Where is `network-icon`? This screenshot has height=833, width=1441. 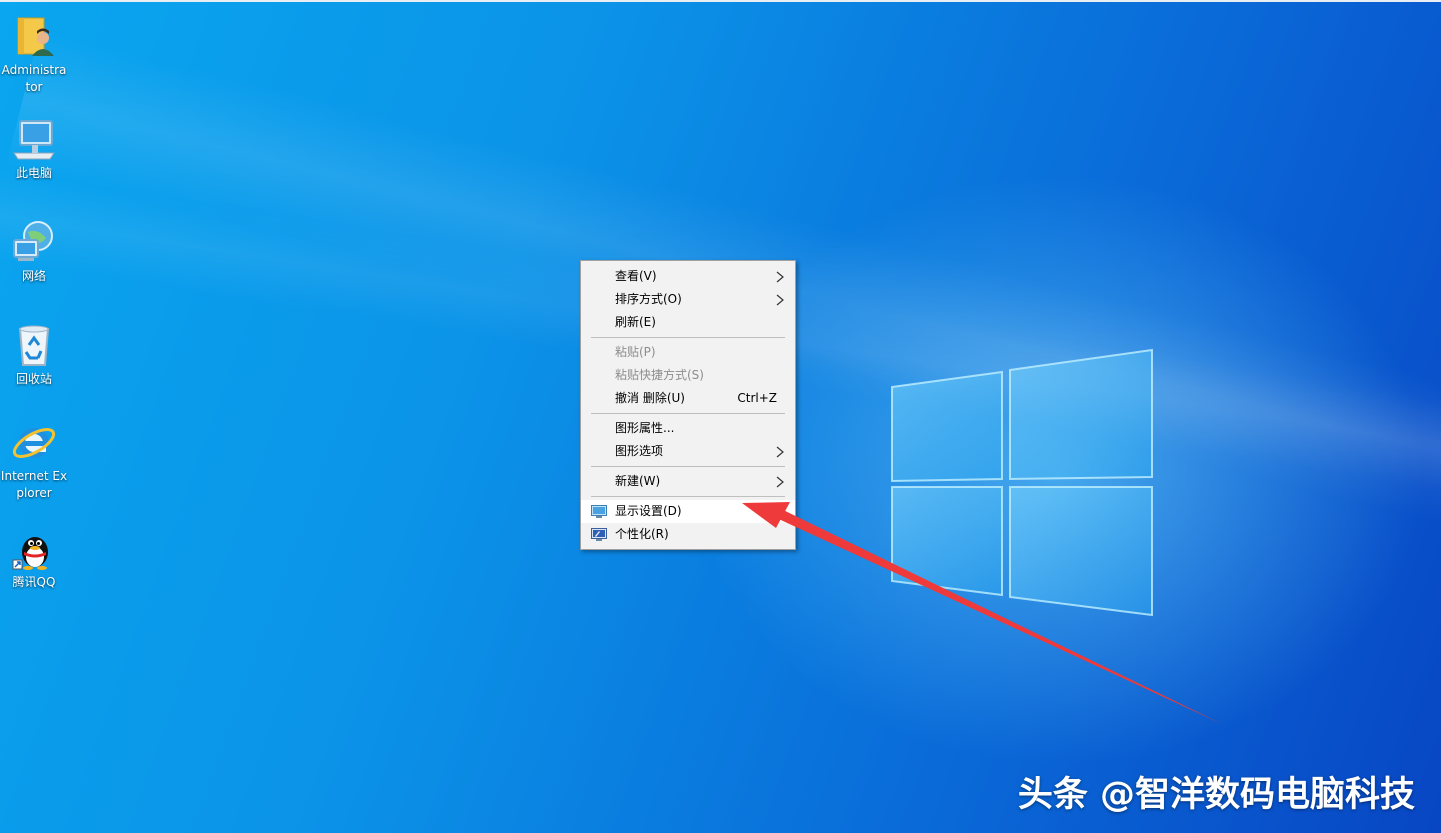 network-icon is located at coordinates (33, 241).